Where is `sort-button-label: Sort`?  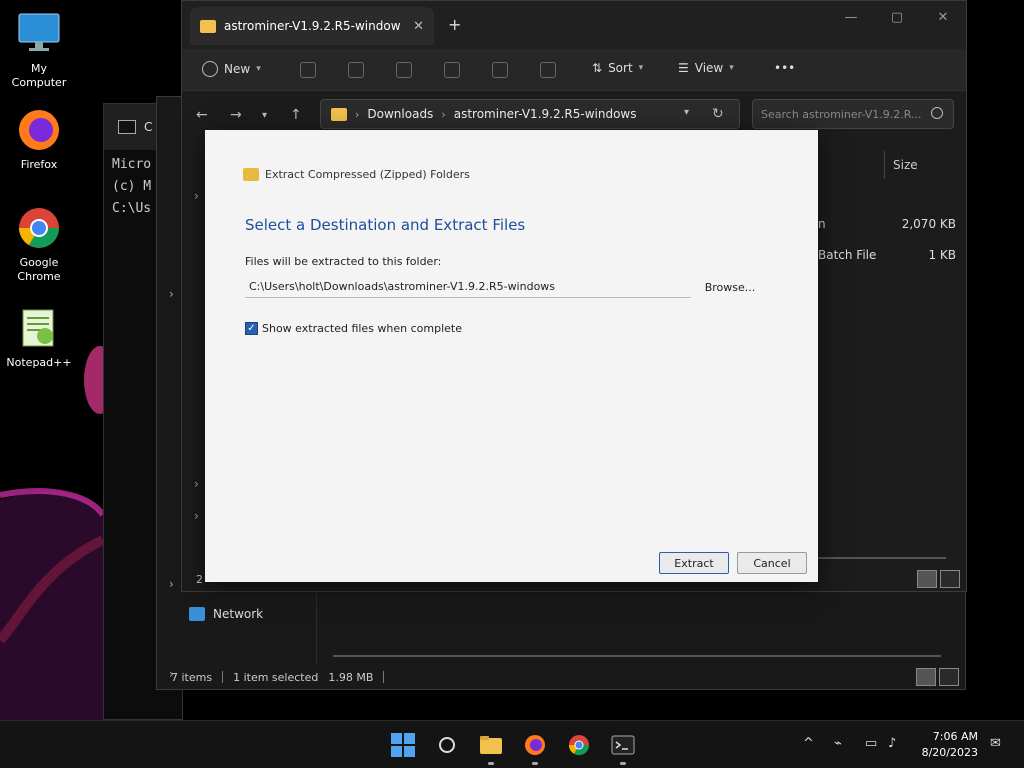
sort-button-label: Sort is located at coordinates (620, 68).